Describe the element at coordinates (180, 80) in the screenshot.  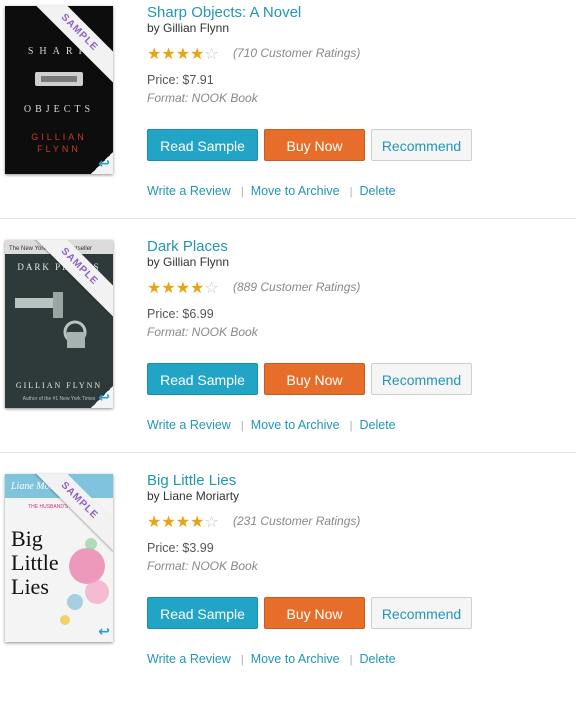
I see `book-price: Price: $7.91` at that location.